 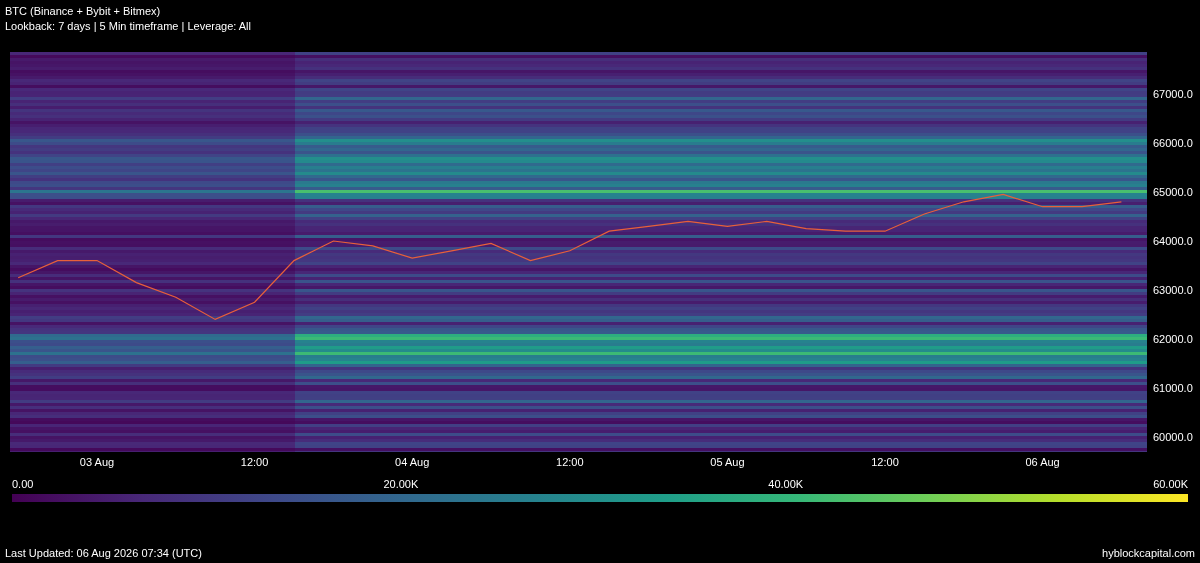 I want to click on x-axis-label: 04 Aug, so click(x=412, y=462).